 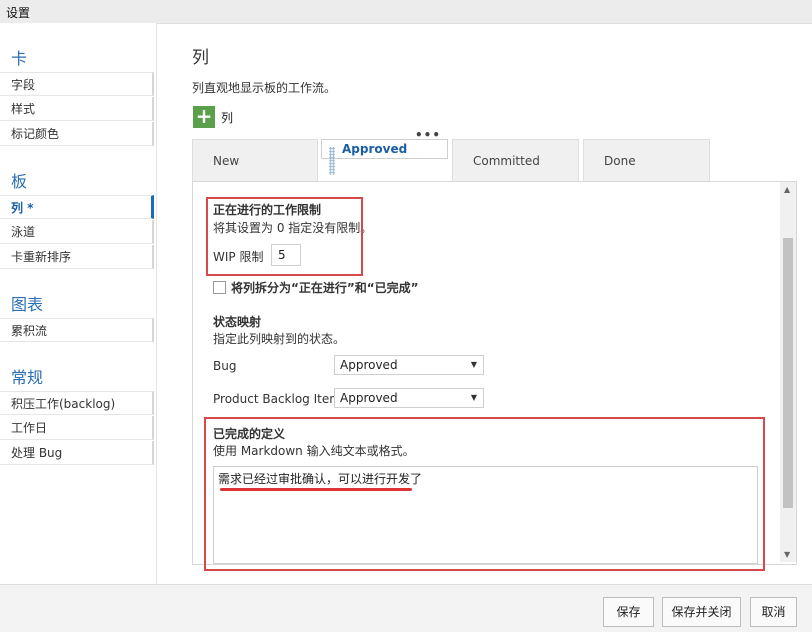 What do you see at coordinates (406, 608) in the screenshot?
I see `dialog-footer: 保存 保存并关闭 取消` at bounding box center [406, 608].